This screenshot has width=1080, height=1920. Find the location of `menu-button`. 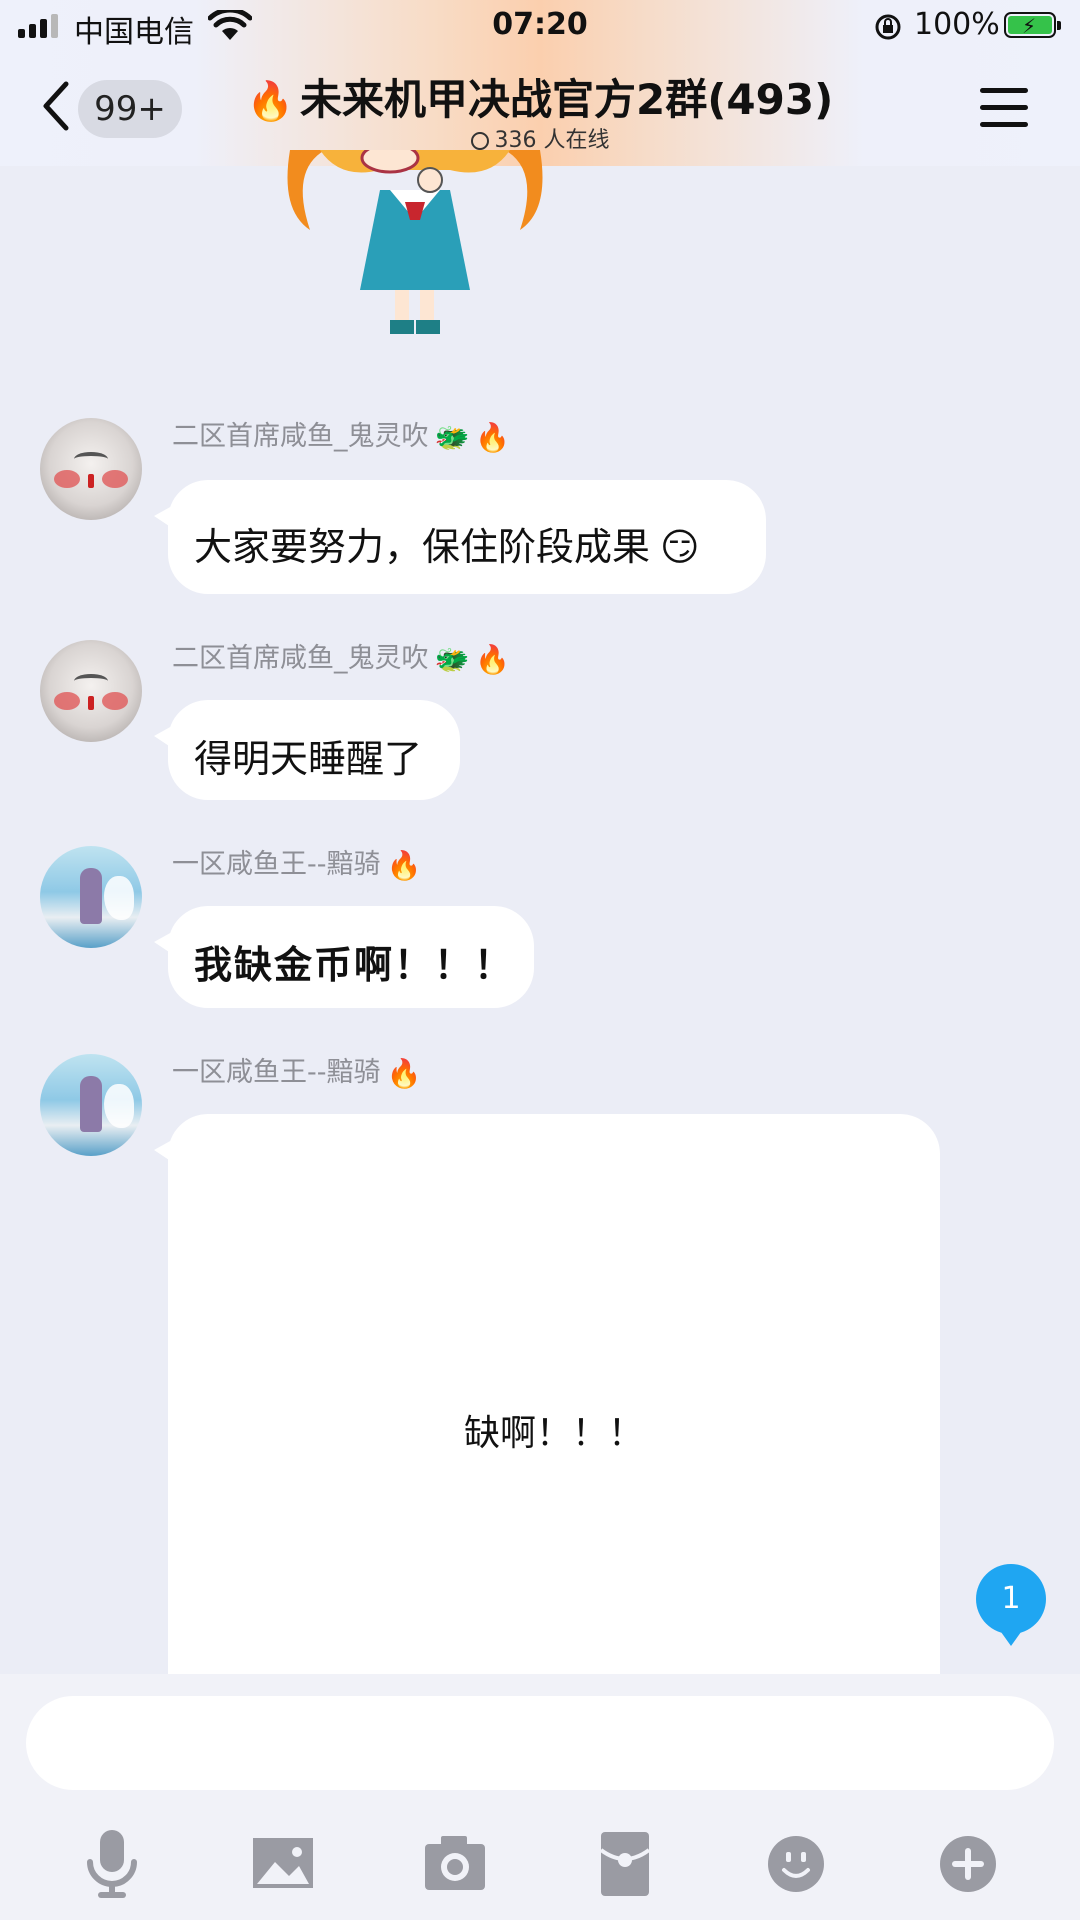

menu-button is located at coordinates (1004, 108).